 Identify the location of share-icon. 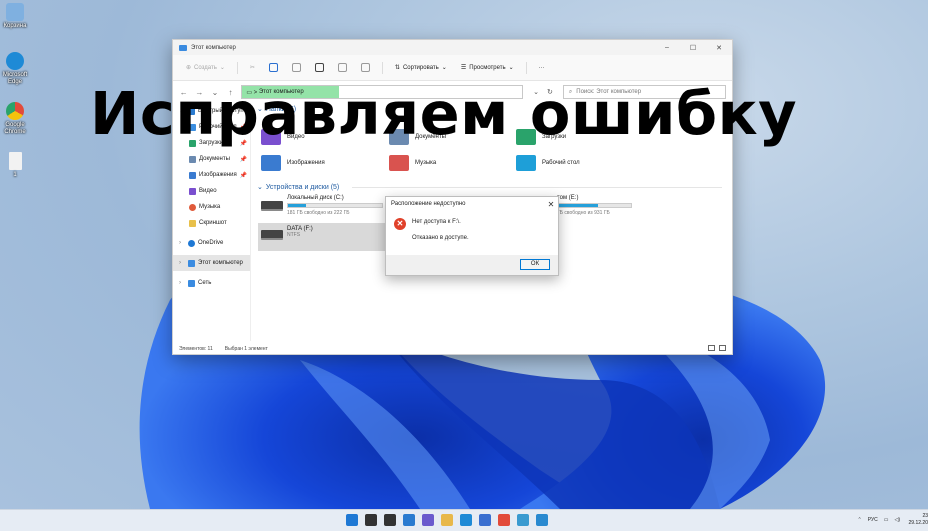
(342, 67).